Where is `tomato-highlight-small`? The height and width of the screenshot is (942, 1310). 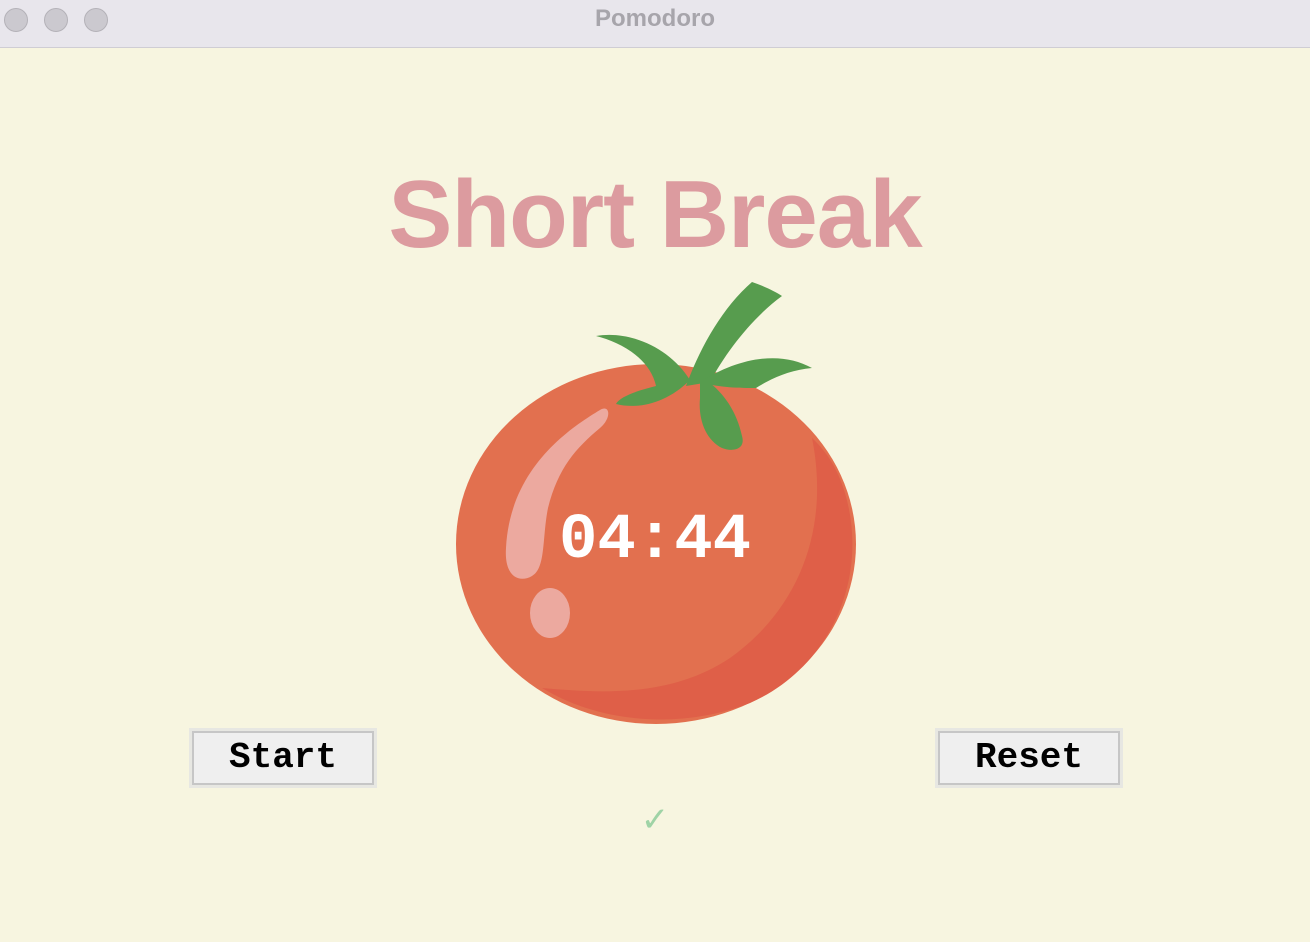
tomato-highlight-small is located at coordinates (550, 613).